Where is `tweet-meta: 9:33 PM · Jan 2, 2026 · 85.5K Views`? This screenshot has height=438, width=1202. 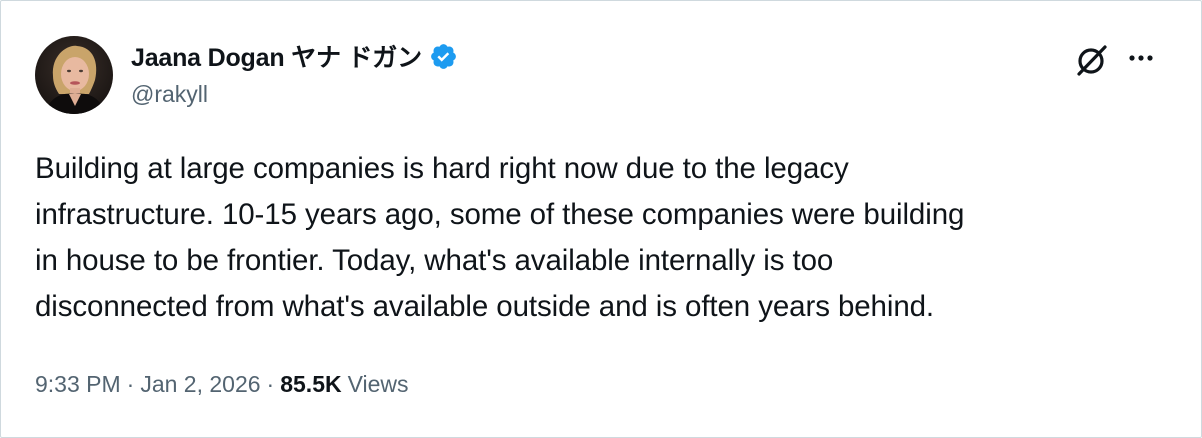
tweet-meta: 9:33 PM · Jan 2, 2026 · 85.5K Views is located at coordinates (222, 384).